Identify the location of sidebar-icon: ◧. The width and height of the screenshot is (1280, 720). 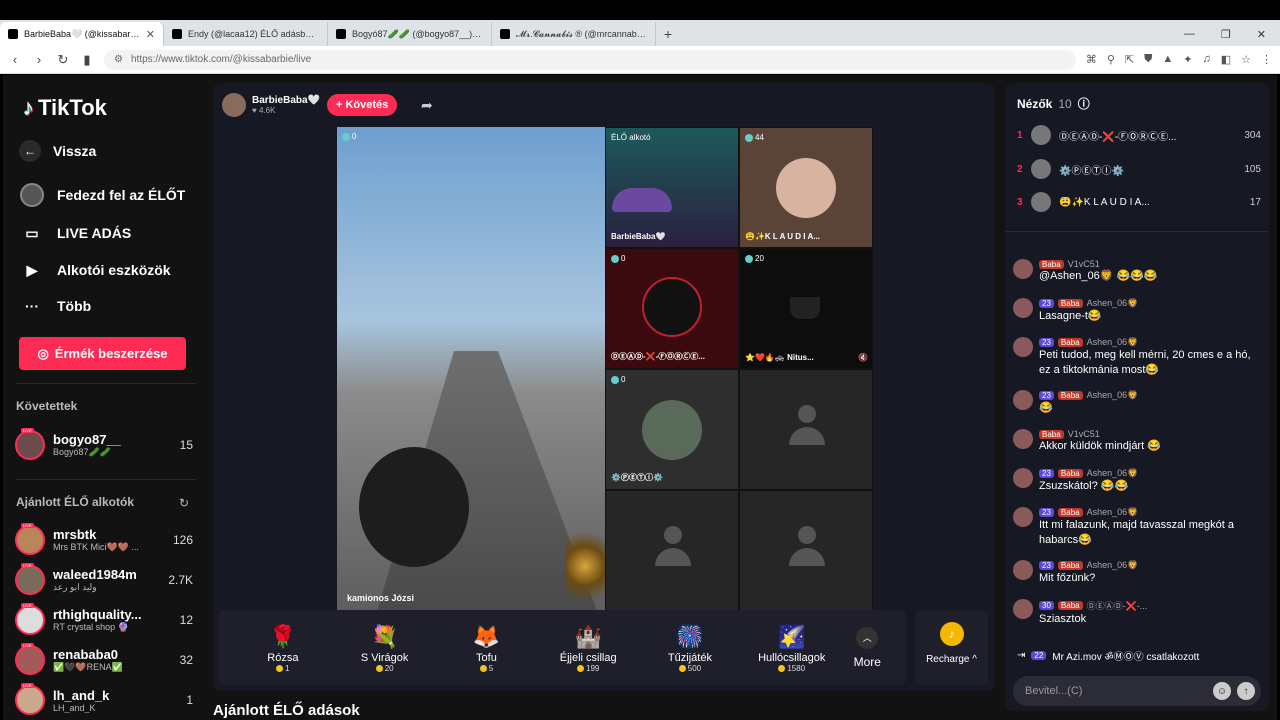
(1226, 59).